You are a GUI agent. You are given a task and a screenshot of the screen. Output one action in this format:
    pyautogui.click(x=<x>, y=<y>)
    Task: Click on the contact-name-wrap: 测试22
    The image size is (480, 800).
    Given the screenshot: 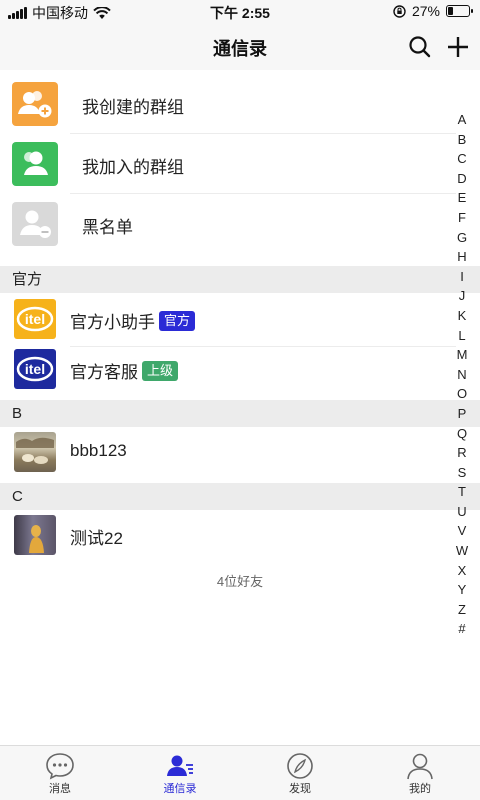 What is the action you would take?
    pyautogui.click(x=96, y=536)
    